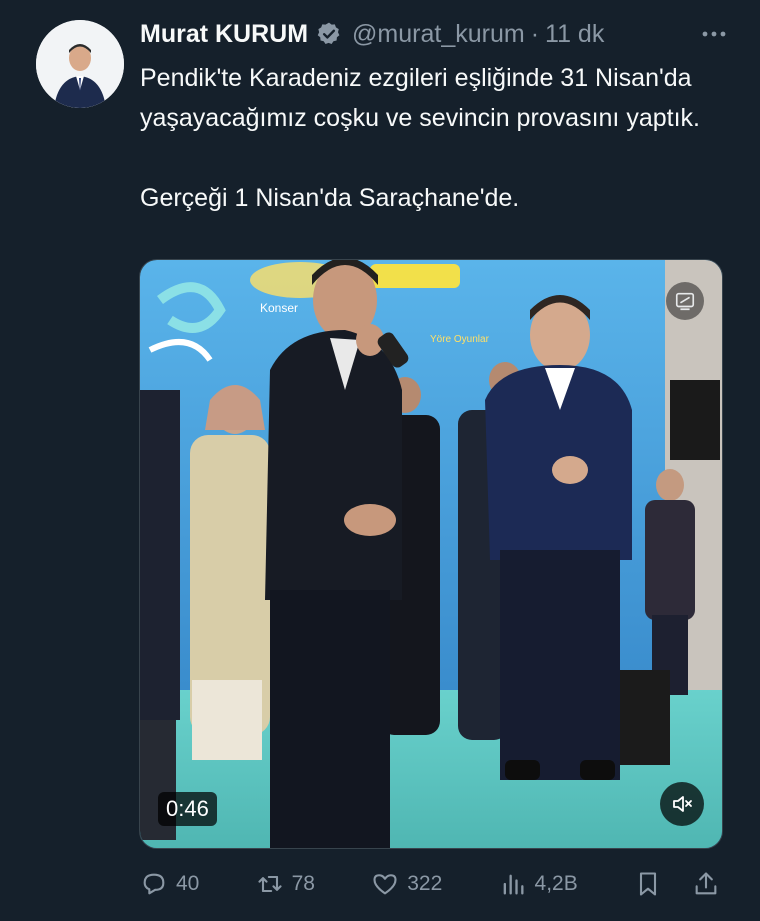 Image resolution: width=760 pixels, height=921 pixels. Describe the element at coordinates (224, 34) in the screenshot. I see `display-name: Murat KURUM` at that location.